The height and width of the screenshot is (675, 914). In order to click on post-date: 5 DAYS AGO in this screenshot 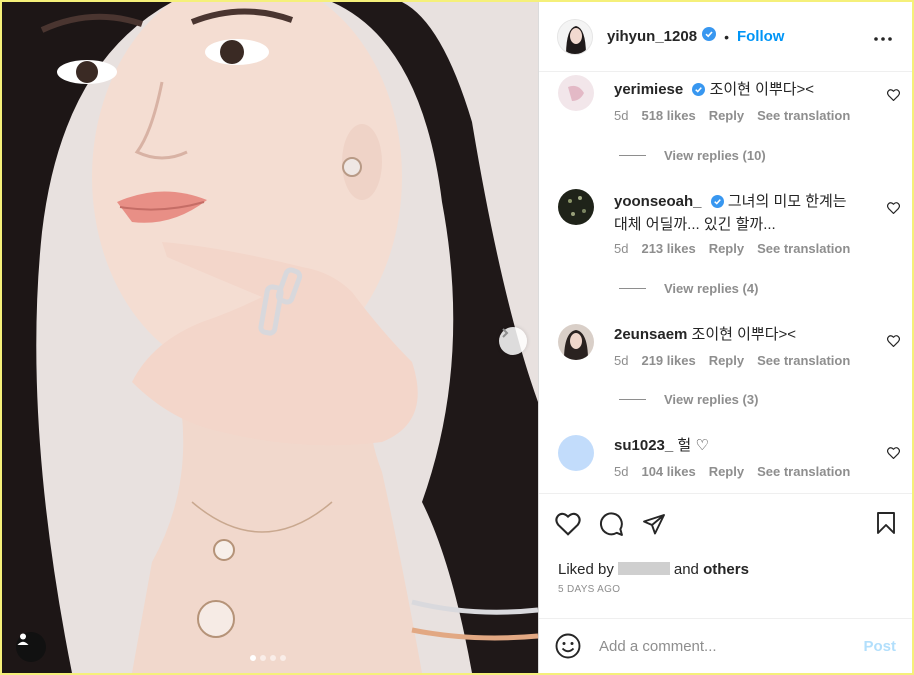, I will do `click(589, 589)`.